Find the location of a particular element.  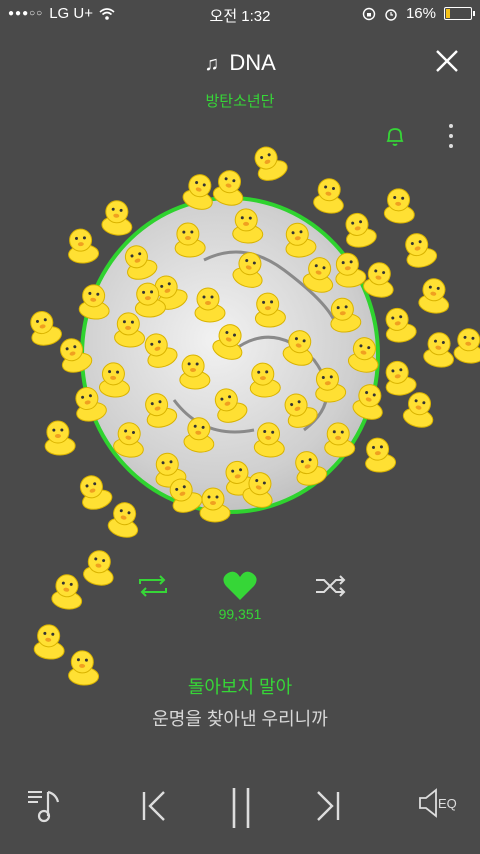

pause-icon is located at coordinates (241, 808).